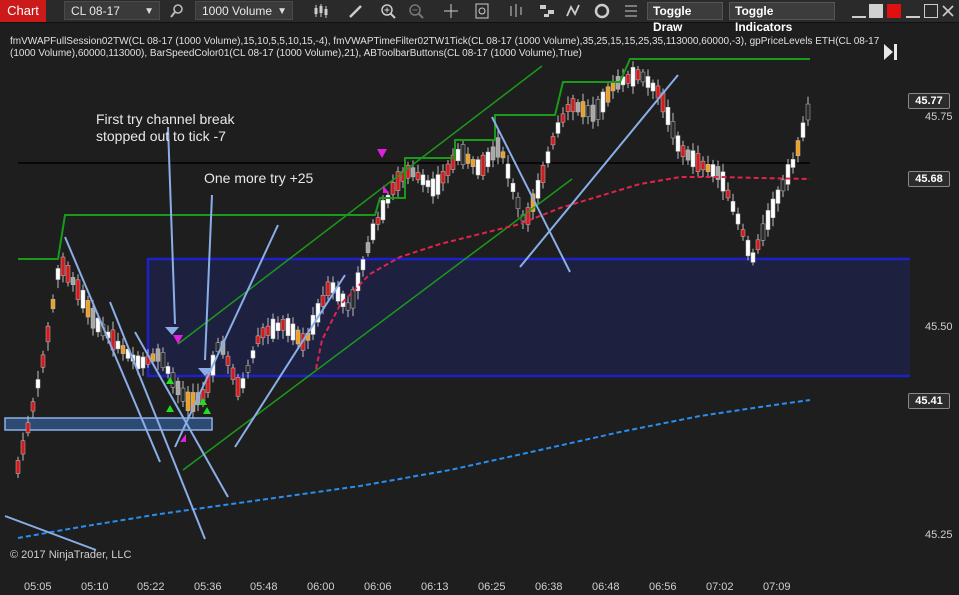 The image size is (959, 595). Describe the element at coordinates (606, 587) in the screenshot. I see `x-tick-label: 06:48` at that location.